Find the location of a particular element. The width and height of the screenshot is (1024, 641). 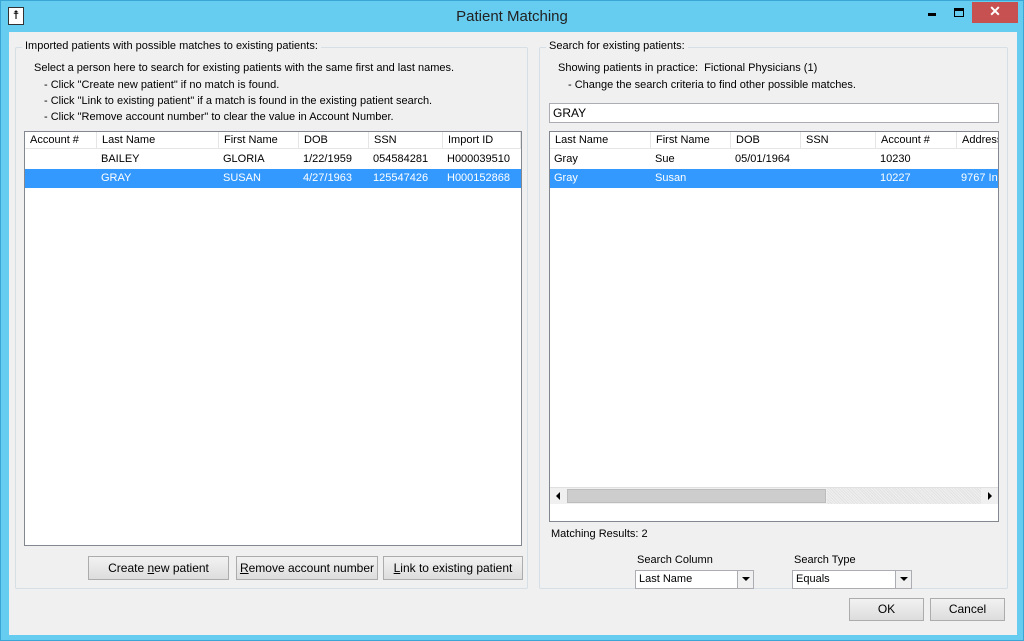

table-row-selected: Gray Susan 10227 9767 Ins is located at coordinates (774, 178).